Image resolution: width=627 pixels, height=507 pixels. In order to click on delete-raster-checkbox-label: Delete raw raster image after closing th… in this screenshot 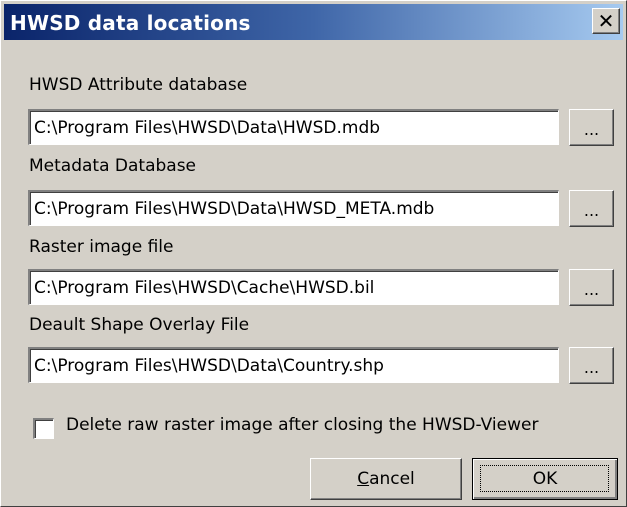, I will do `click(302, 425)`.